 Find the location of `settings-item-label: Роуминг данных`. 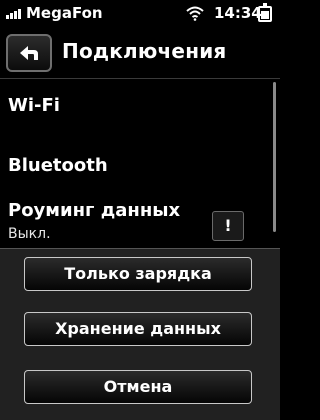

settings-item-label: Роуминг данных is located at coordinates (94, 210).